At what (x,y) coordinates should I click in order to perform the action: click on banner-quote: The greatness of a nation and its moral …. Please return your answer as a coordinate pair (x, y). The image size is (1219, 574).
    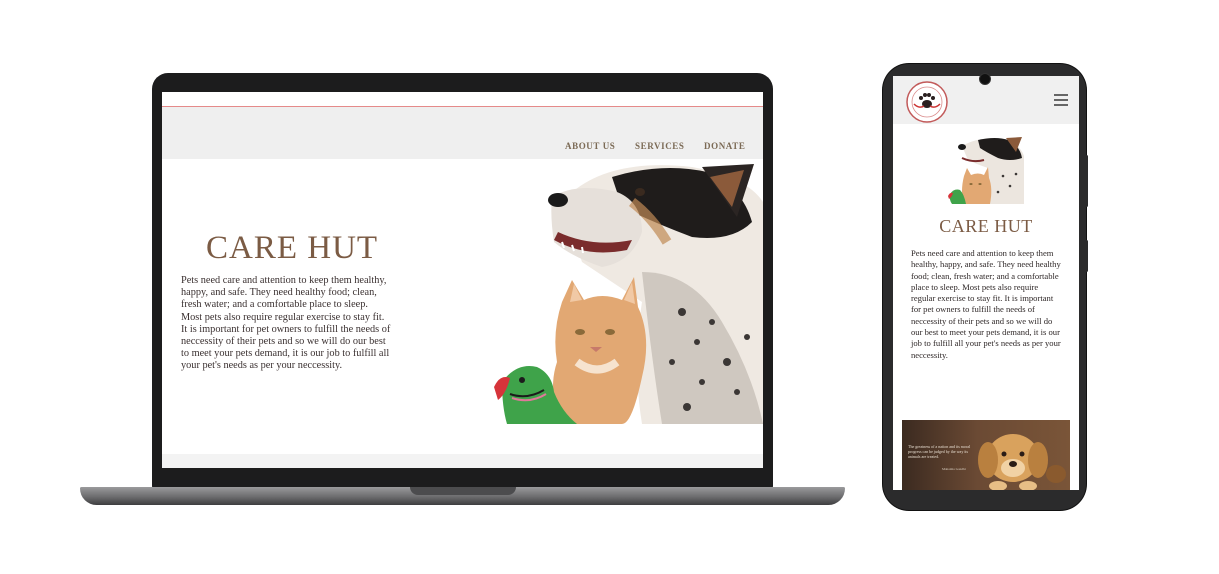
    Looking at the image, I should click on (939, 451).